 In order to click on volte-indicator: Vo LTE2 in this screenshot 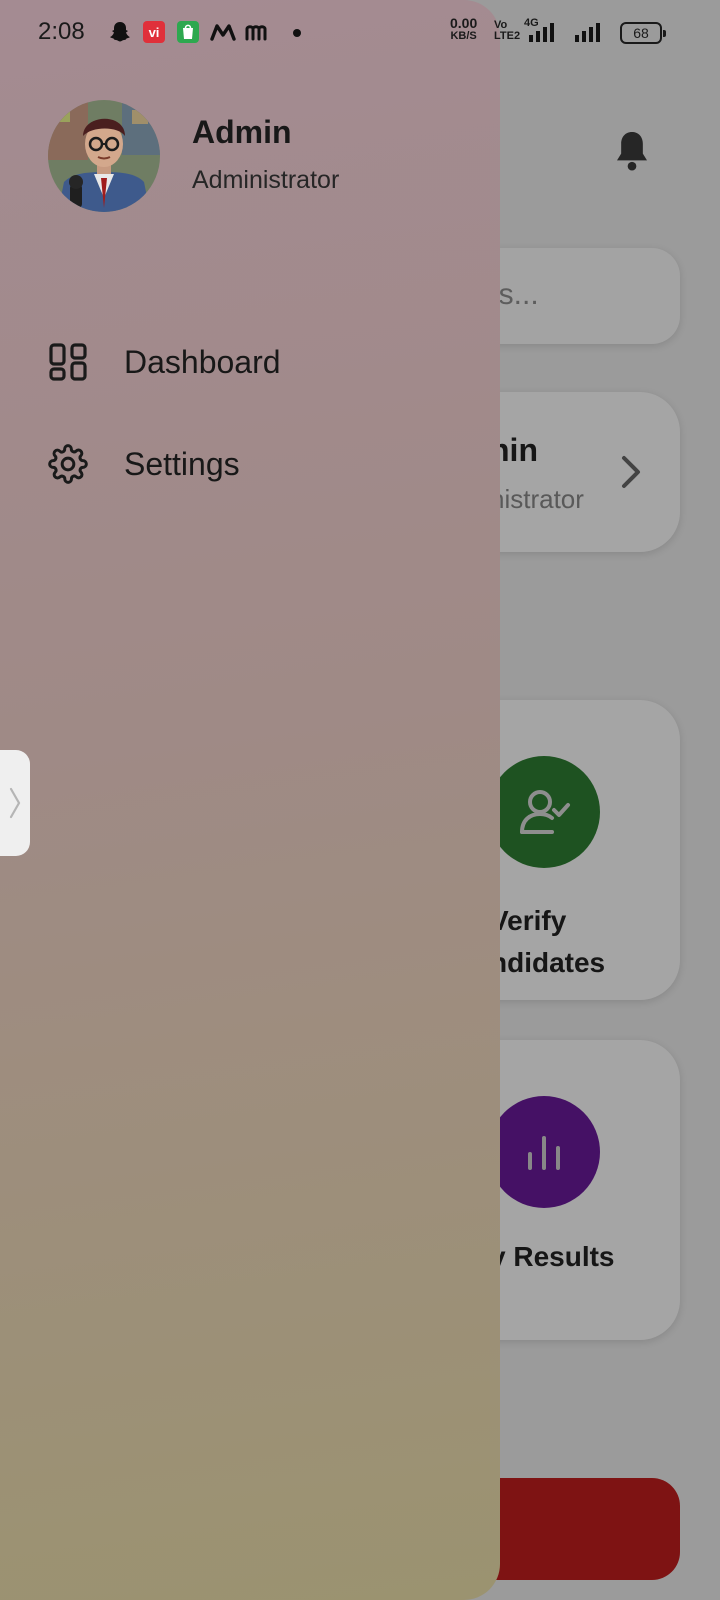, I will do `click(507, 31)`.